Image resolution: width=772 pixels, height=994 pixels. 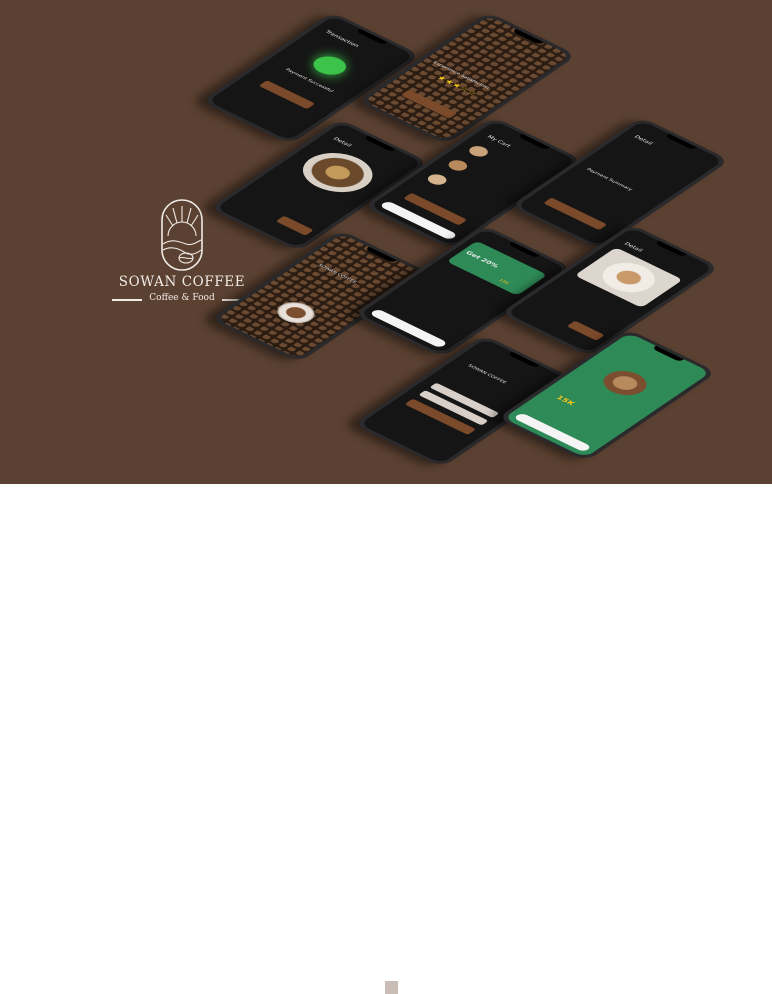 I want to click on latte-image, so click(x=628, y=277).